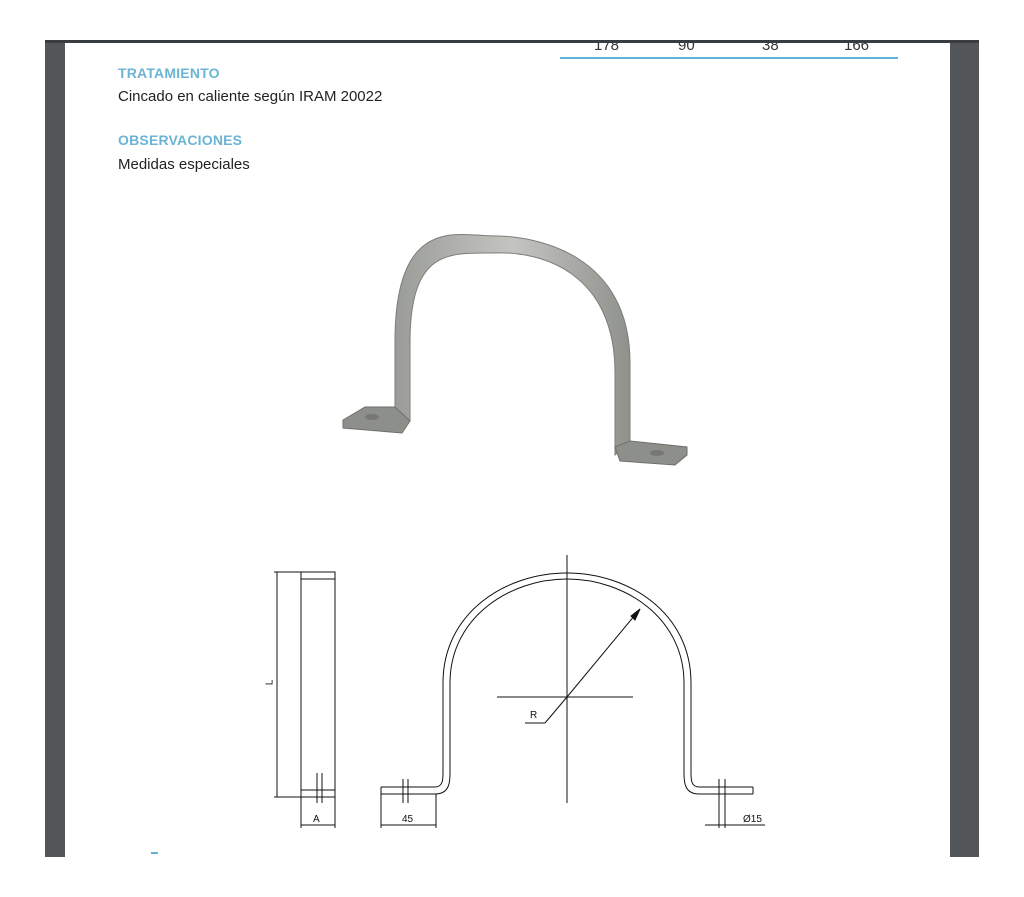  I want to click on hole-diameter-label: Ø15, so click(752, 819).